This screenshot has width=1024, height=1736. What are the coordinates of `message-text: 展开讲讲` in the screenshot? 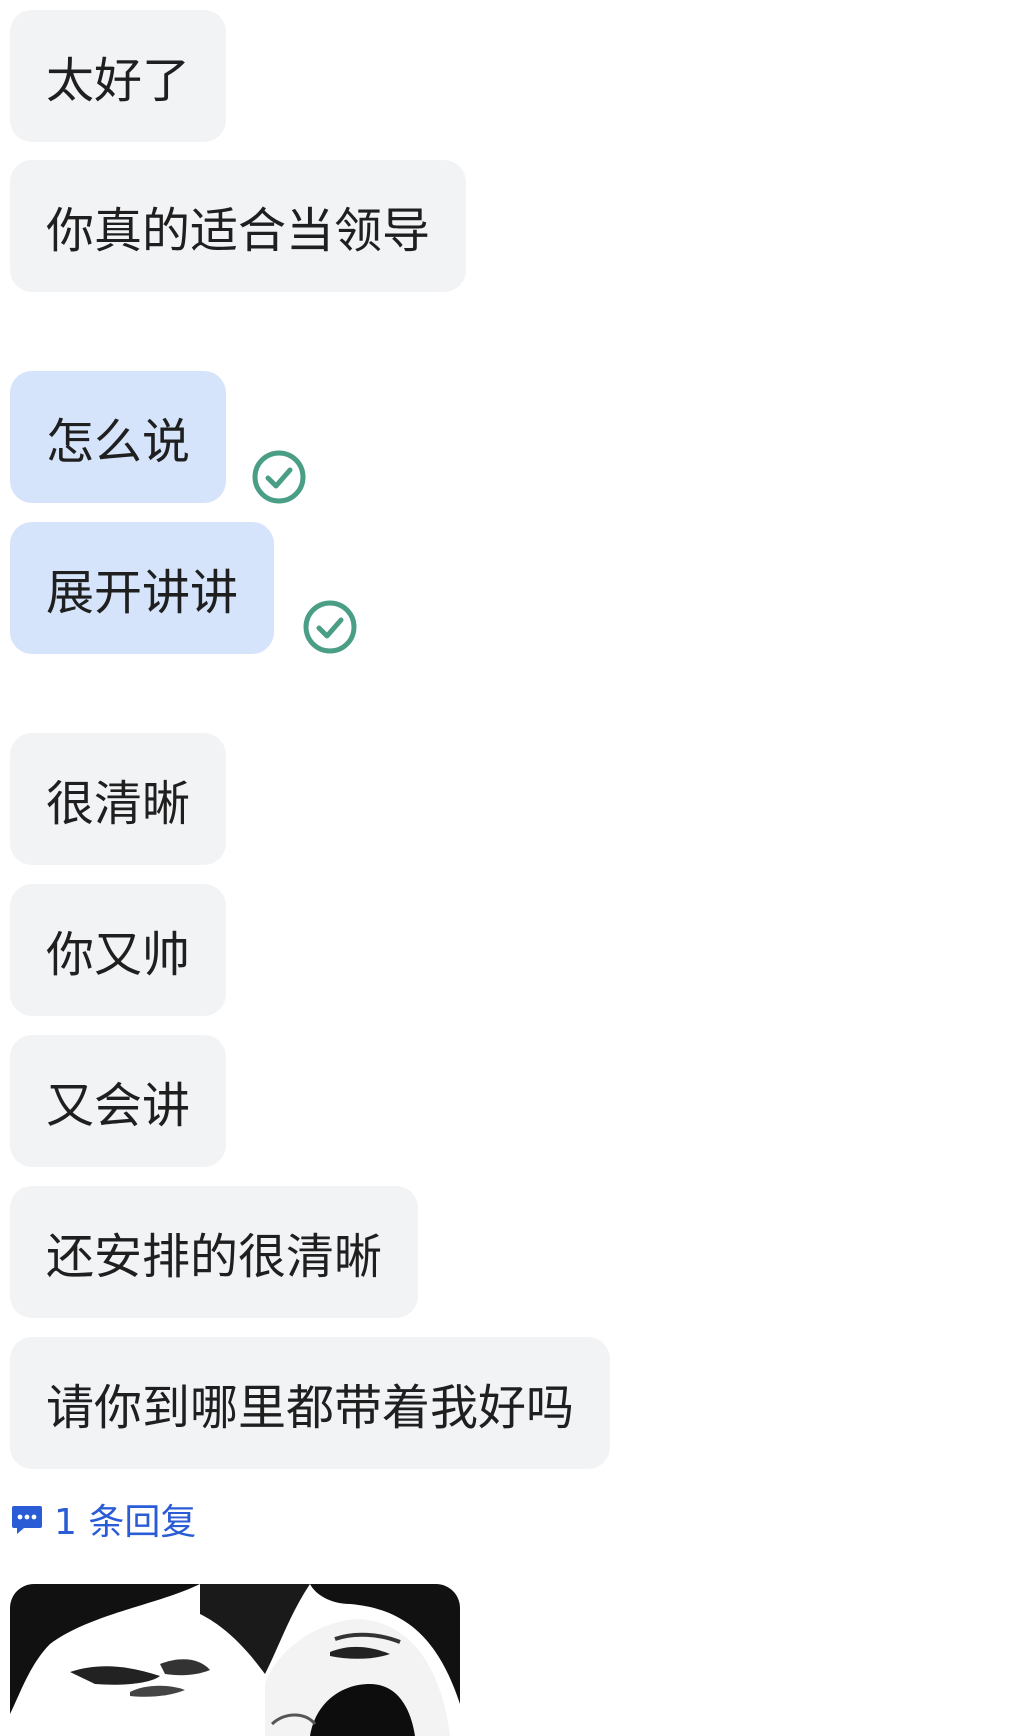 It's located at (142, 593).